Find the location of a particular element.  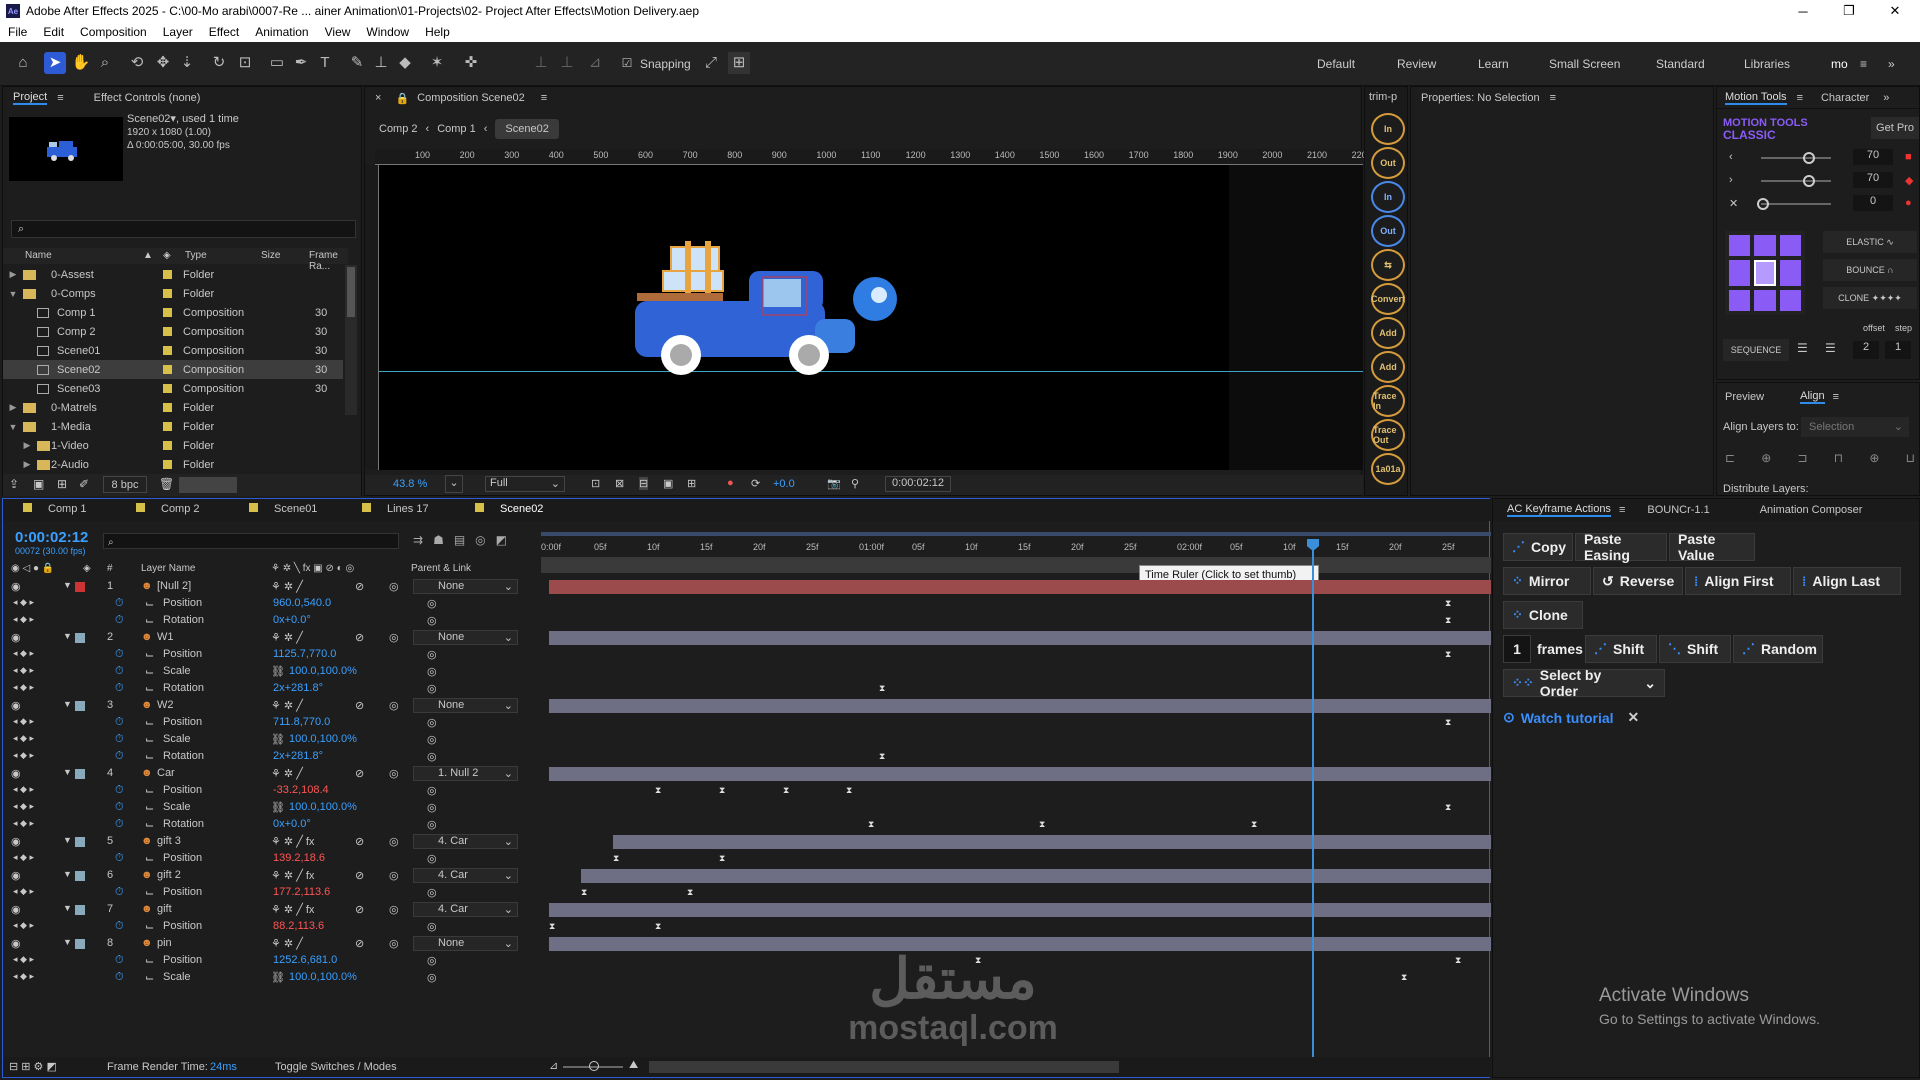

trim-button: Trace Out is located at coordinates (1388, 435).